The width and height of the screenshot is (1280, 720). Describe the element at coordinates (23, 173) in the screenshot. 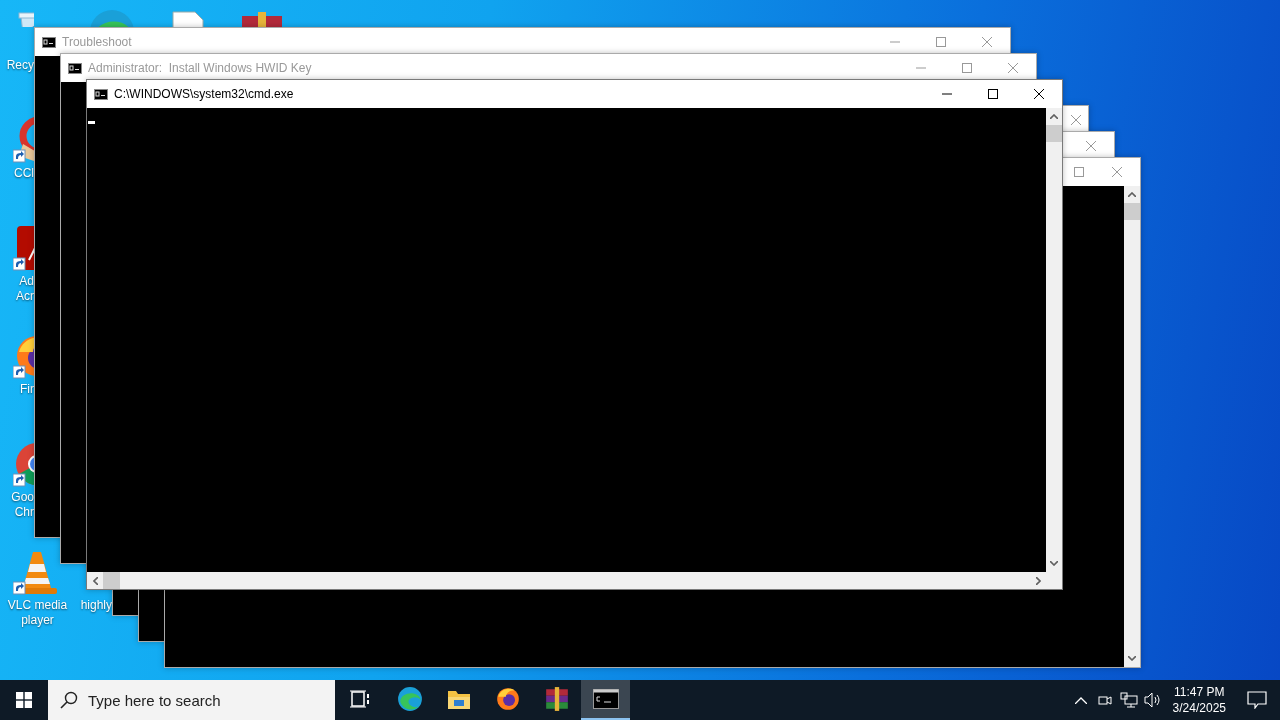

I see `desktop-icon-label: CCl` at that location.